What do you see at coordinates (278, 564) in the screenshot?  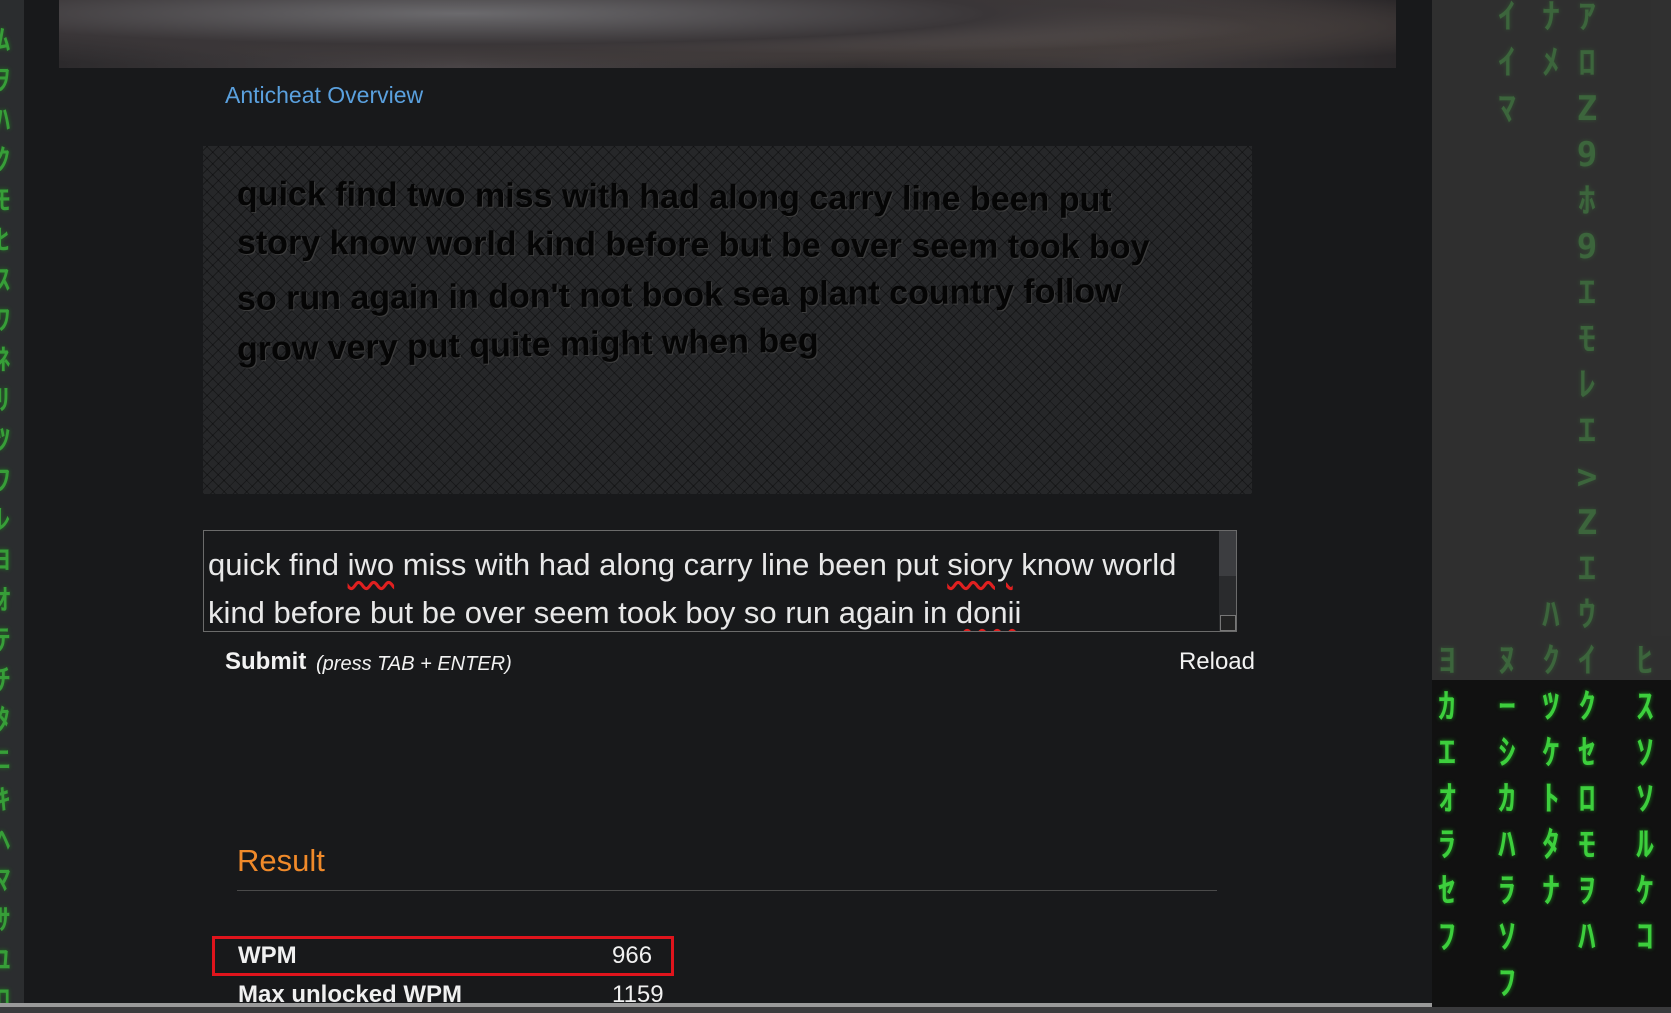 I see `typed-text-segment: quick find` at bounding box center [278, 564].